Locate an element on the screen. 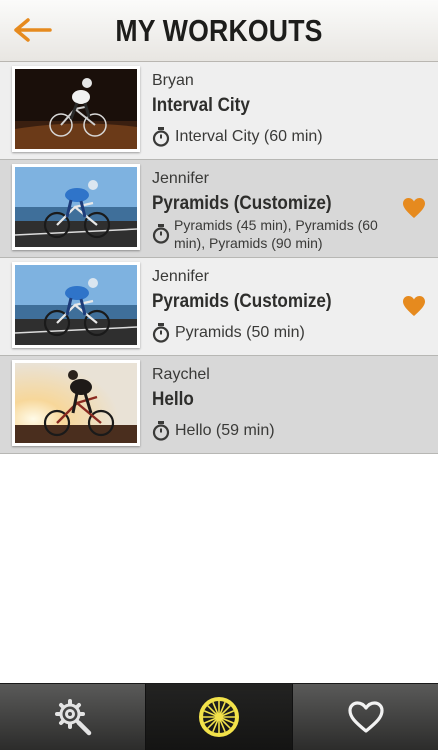 Image resolution: width=438 pixels, height=750 pixels. workout-row: Raychel Hello Hello (59 min) is located at coordinates (219, 405).